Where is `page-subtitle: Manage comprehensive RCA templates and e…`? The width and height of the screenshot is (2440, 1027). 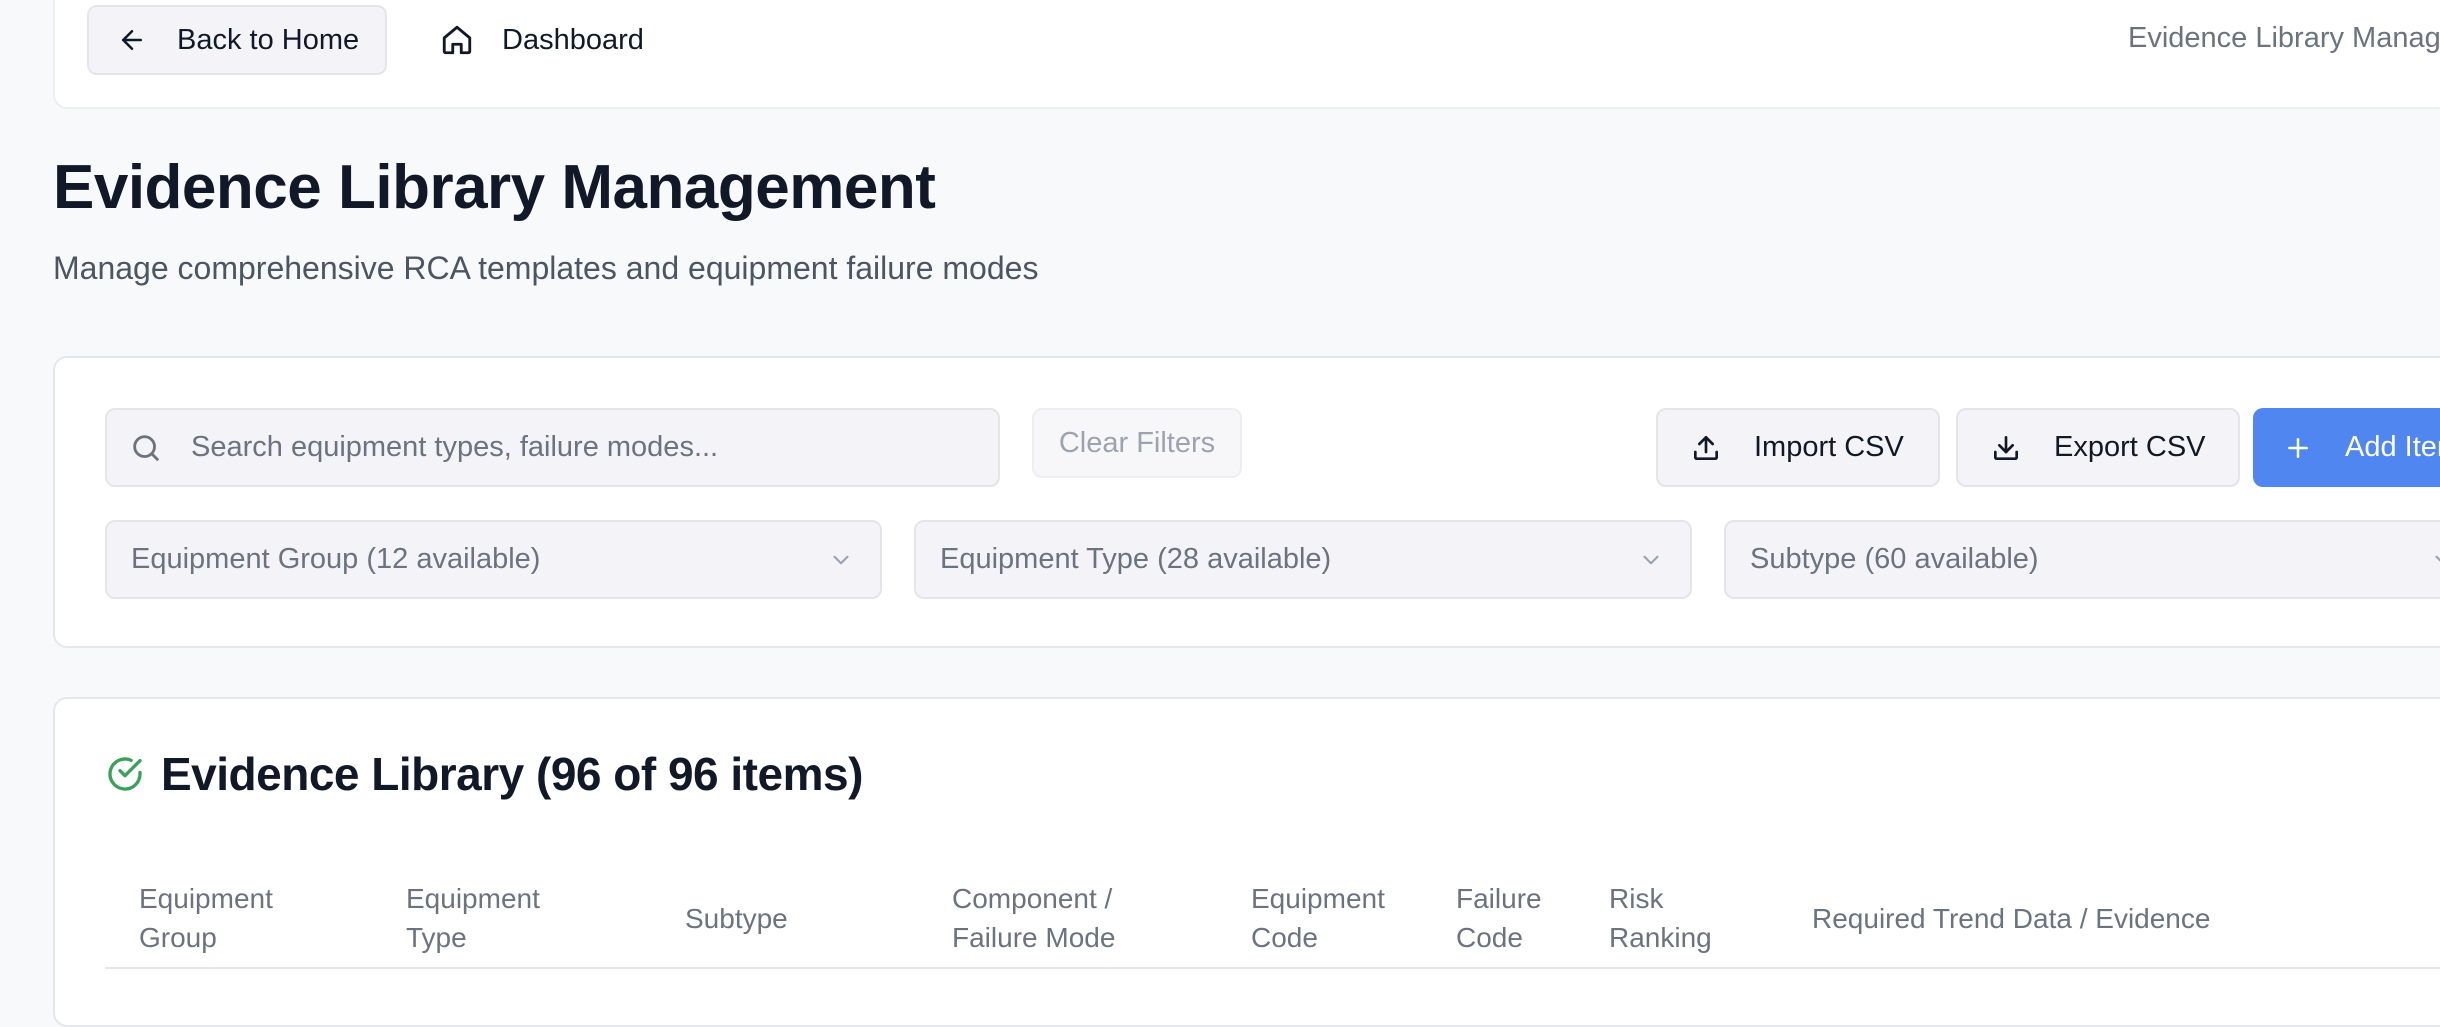 page-subtitle: Manage comprehensive RCA templates and e… is located at coordinates (546, 268).